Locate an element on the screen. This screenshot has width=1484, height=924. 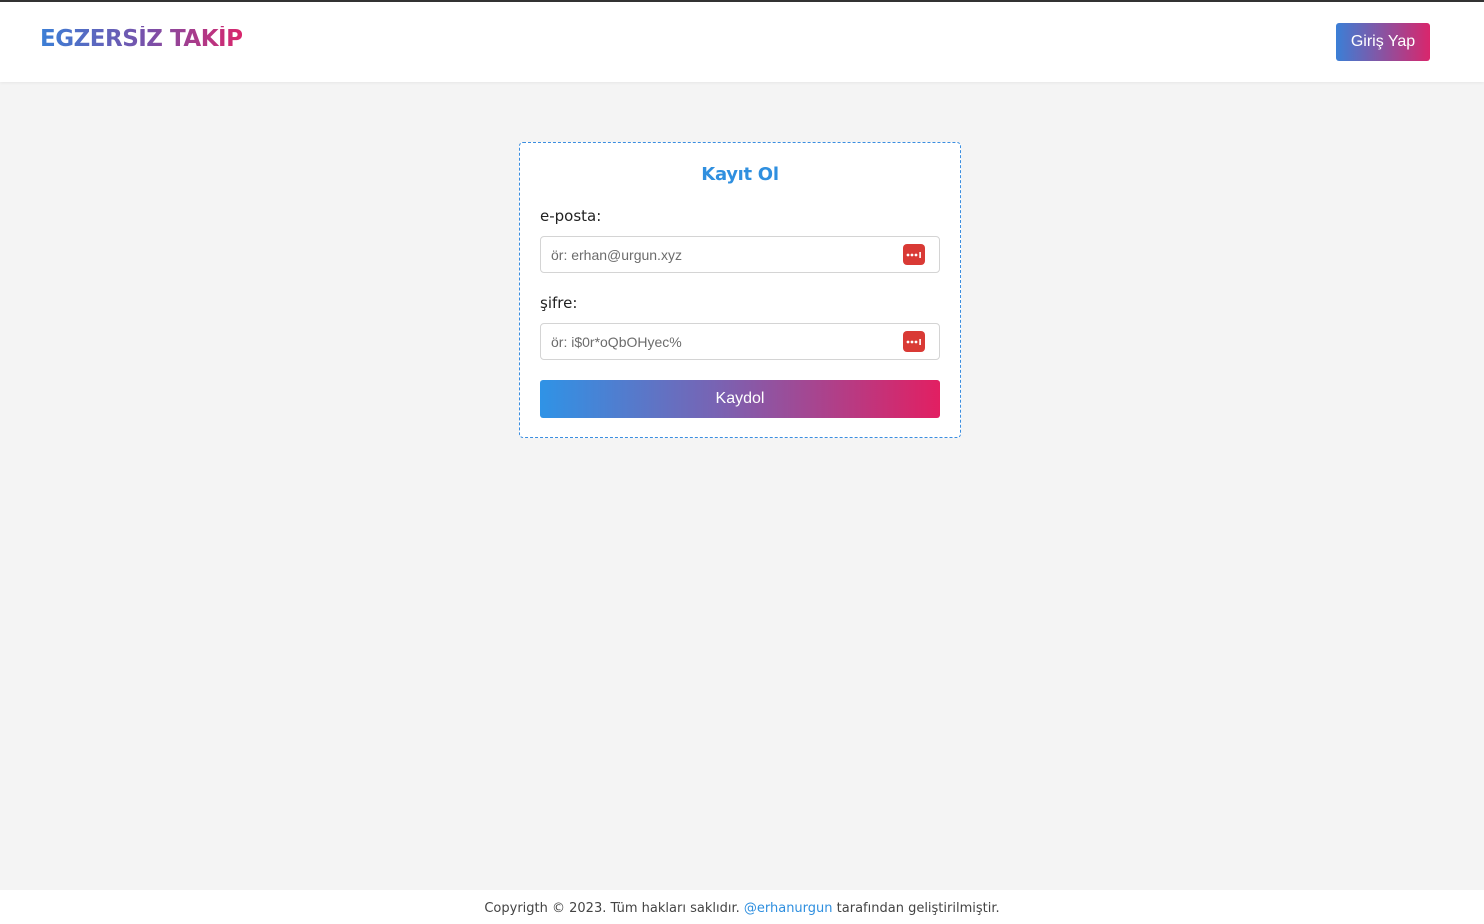
author-link: @erhanurgun is located at coordinates (788, 908).